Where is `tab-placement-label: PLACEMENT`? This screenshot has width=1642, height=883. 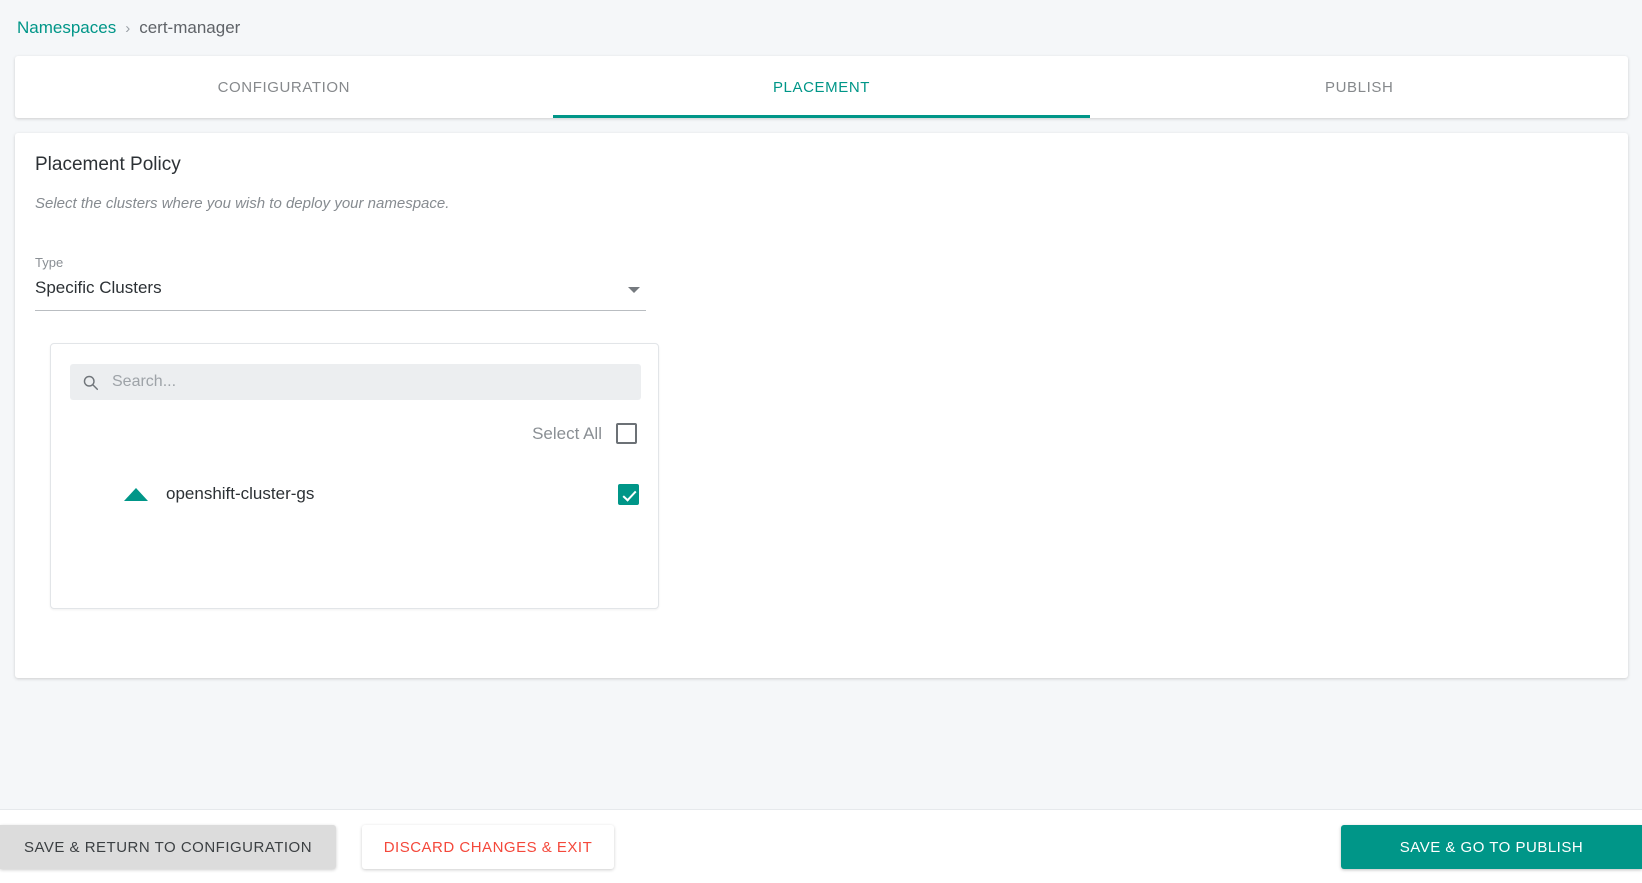 tab-placement-label: PLACEMENT is located at coordinates (821, 87).